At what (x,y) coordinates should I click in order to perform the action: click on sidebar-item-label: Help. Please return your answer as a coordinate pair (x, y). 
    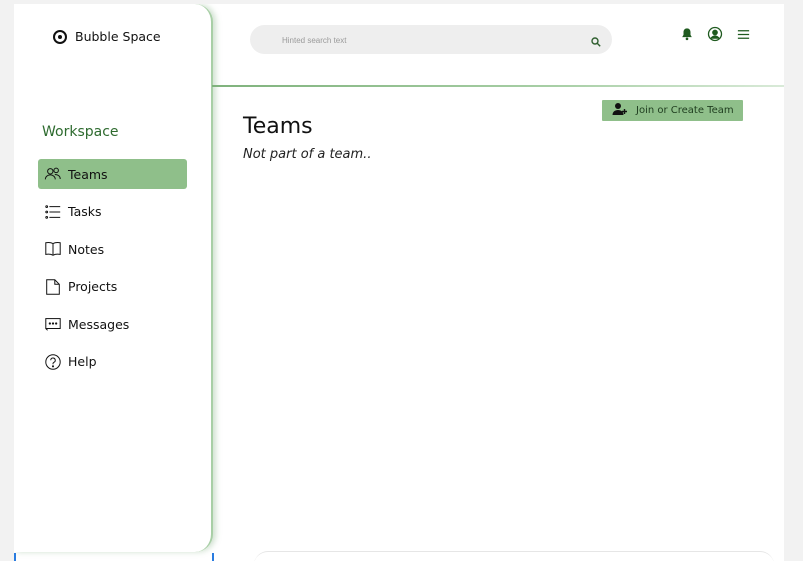
    Looking at the image, I should click on (82, 361).